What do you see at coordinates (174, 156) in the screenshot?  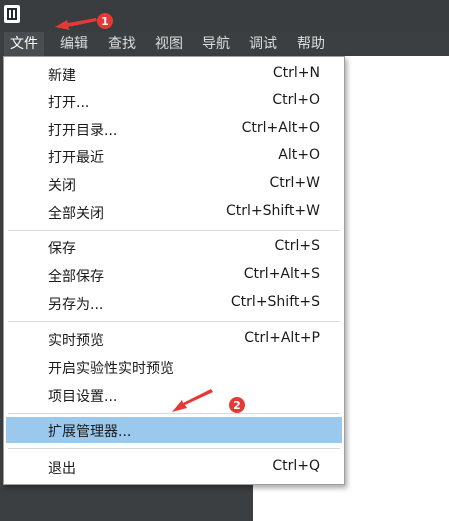 I see `menu-item-open-recent: 打开最近 Alt+O` at bounding box center [174, 156].